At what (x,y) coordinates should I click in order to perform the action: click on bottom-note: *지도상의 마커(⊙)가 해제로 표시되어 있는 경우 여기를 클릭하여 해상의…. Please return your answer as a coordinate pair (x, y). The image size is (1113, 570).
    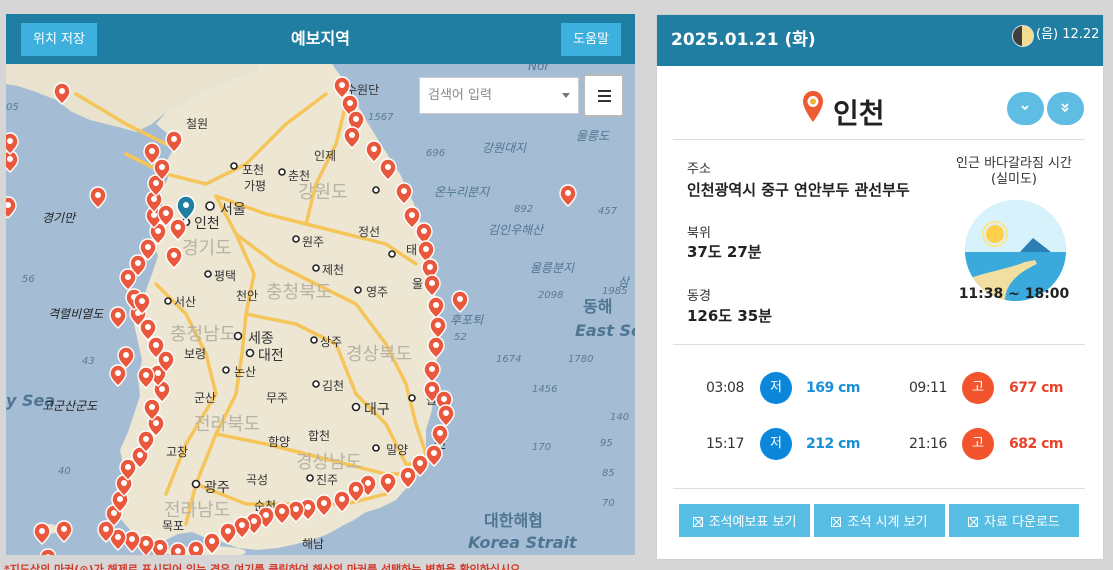
    Looking at the image, I should click on (354, 565).